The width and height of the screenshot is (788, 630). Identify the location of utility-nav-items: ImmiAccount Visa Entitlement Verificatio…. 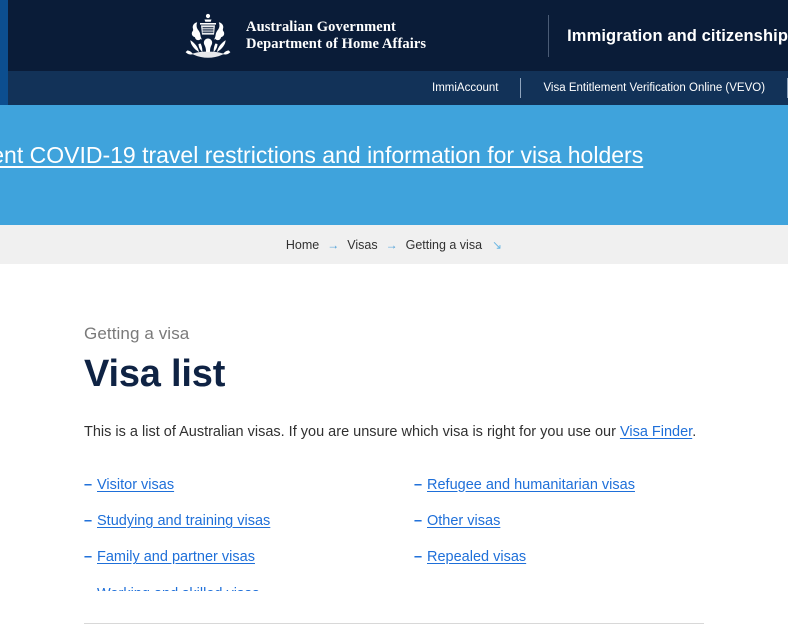
(599, 88).